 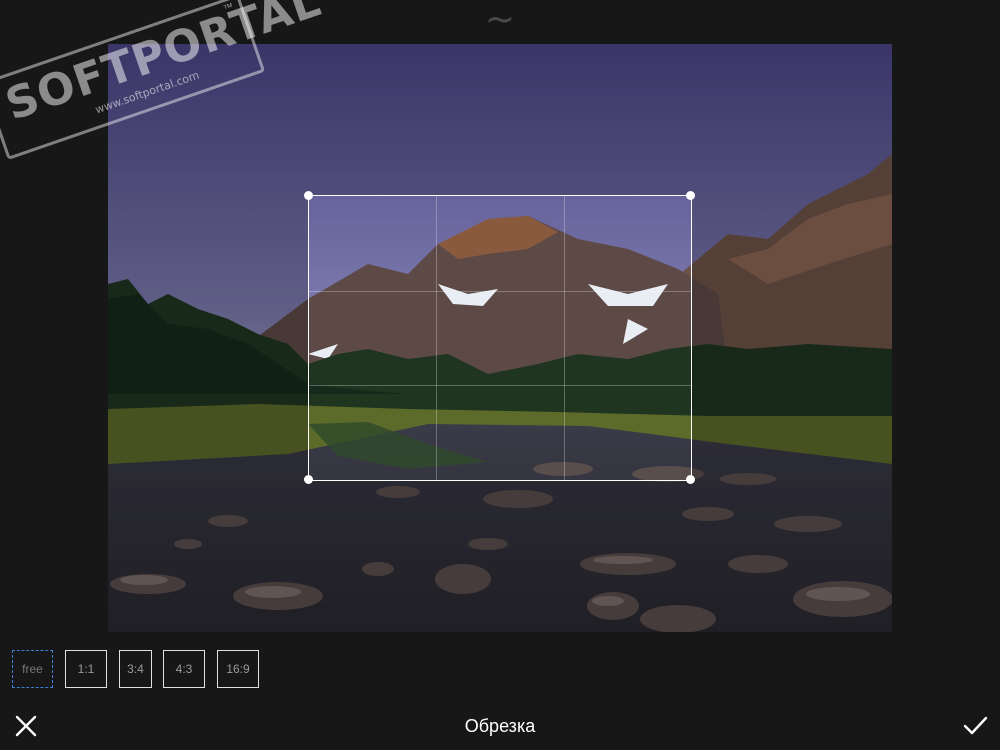 What do you see at coordinates (238, 669) in the screenshot?
I see `ratio-16-9-button: 16:9` at bounding box center [238, 669].